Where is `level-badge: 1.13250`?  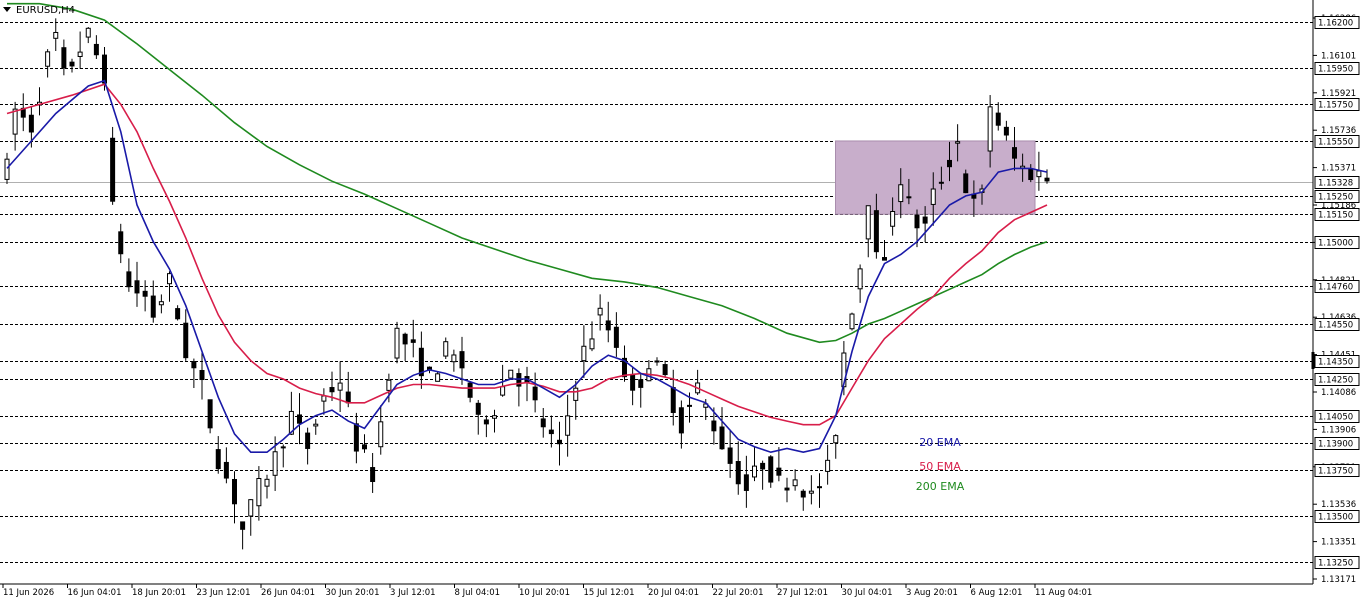 level-badge: 1.13250 is located at coordinates (1337, 562).